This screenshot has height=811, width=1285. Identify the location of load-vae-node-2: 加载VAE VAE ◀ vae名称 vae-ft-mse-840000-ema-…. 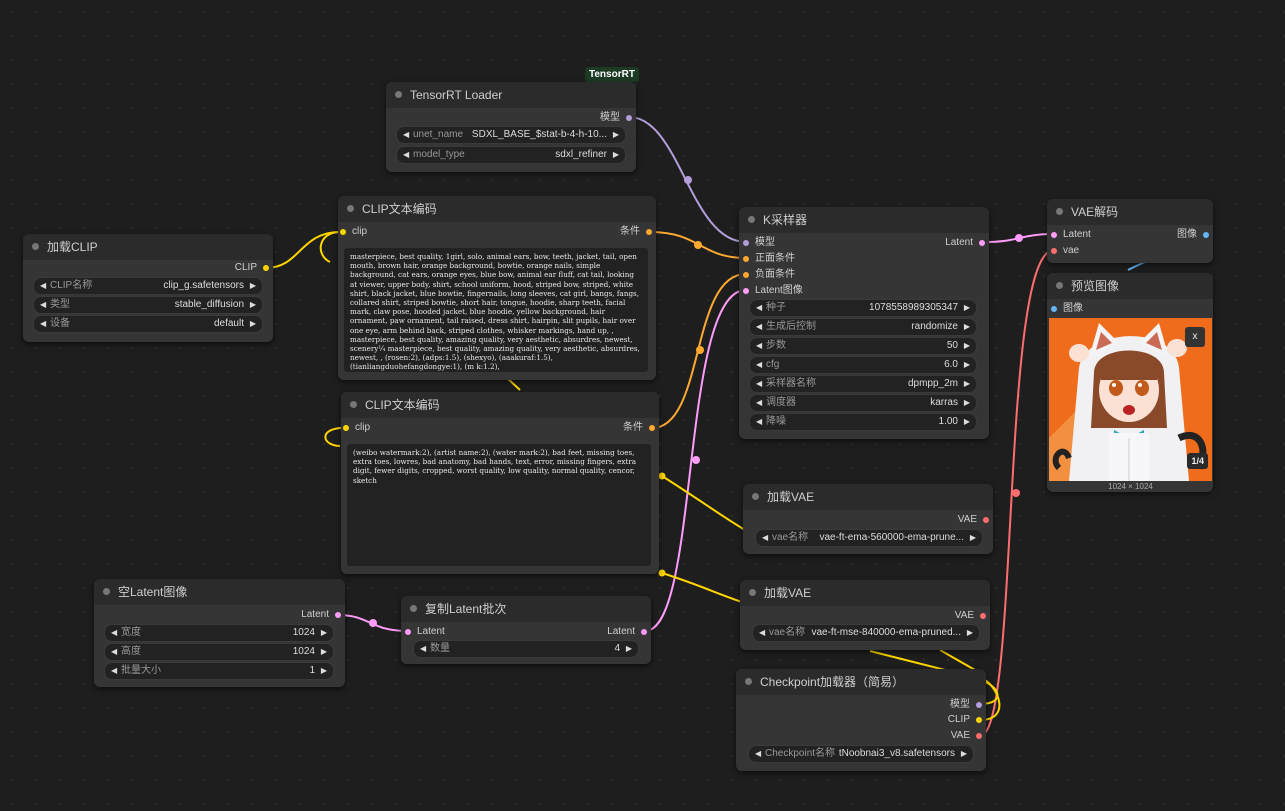
(865, 615).